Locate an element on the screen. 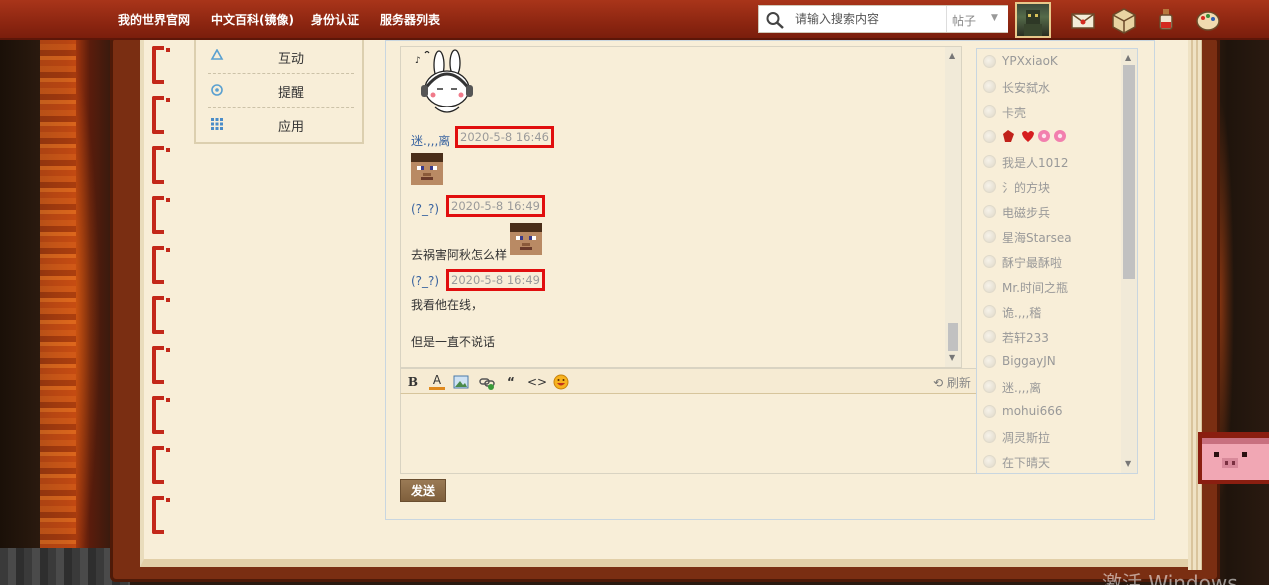  user-list-item is located at coordinates (1053, 137).